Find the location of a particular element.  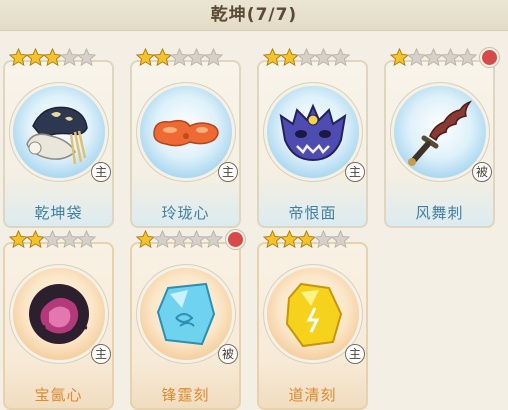

item-name: 乾坤袋 is located at coordinates (58, 213).